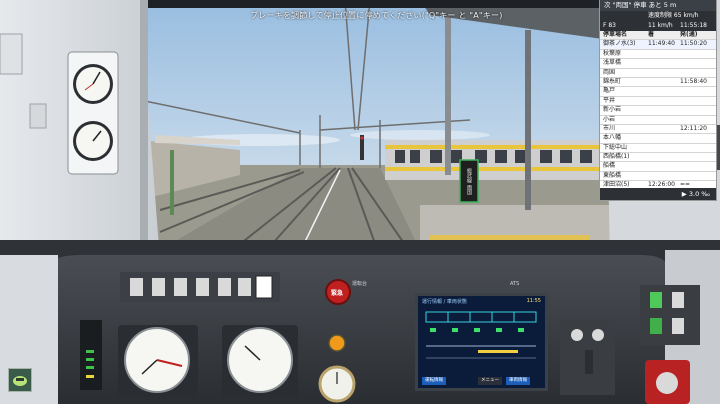  What do you see at coordinates (658, 73) in the screenshot?
I see `timetable-row: 両国` at bounding box center [658, 73].